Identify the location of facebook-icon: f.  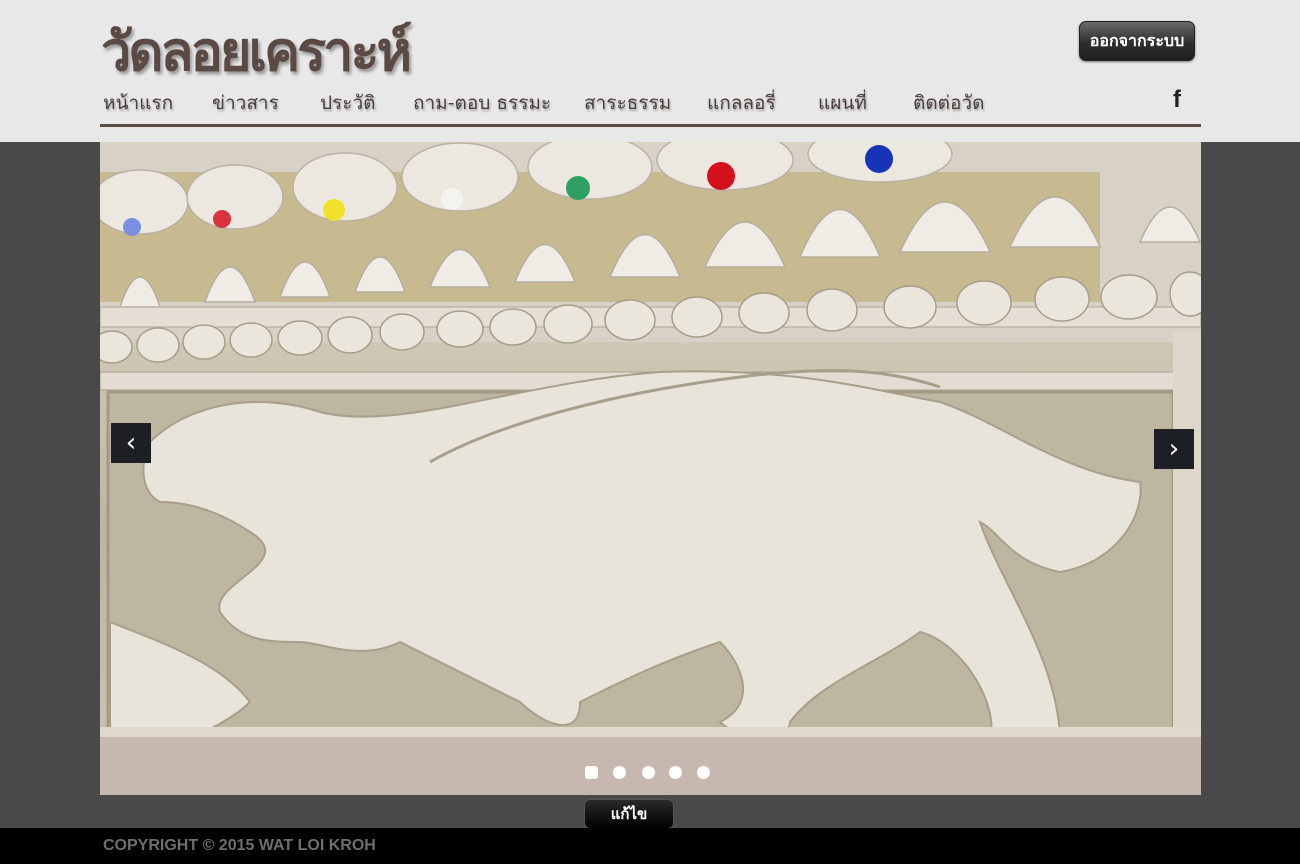
(1177, 100).